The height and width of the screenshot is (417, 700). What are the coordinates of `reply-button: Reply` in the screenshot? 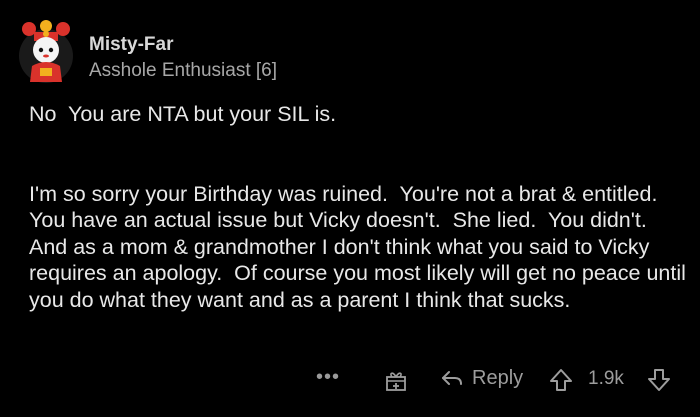 It's located at (481, 378).